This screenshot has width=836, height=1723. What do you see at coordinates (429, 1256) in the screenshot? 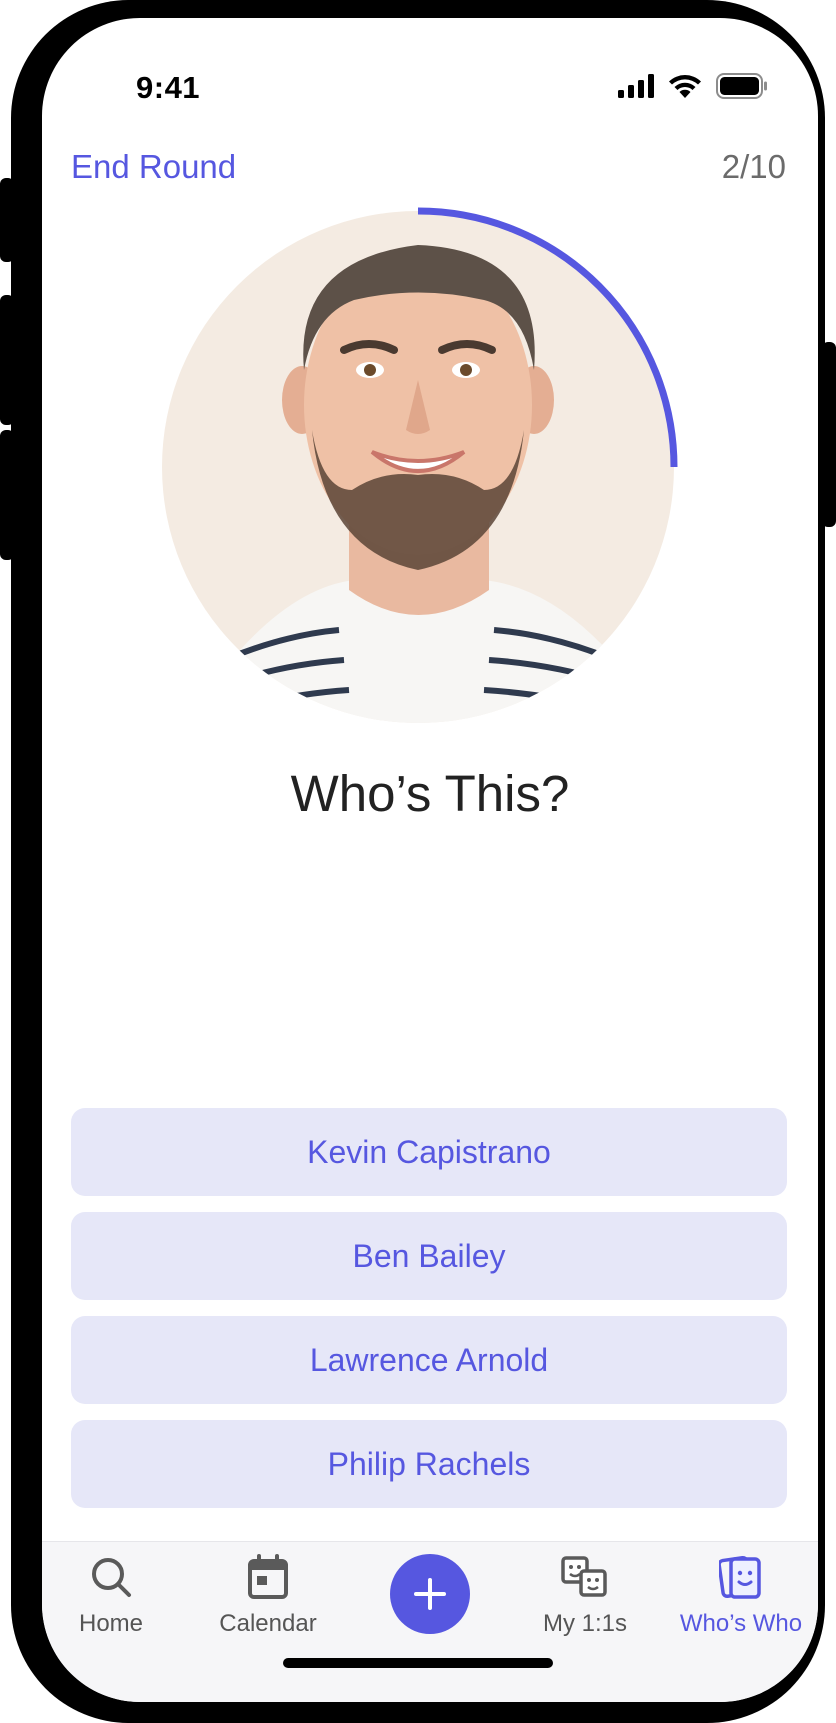
I see `answer-button: Ben Bailey` at bounding box center [429, 1256].